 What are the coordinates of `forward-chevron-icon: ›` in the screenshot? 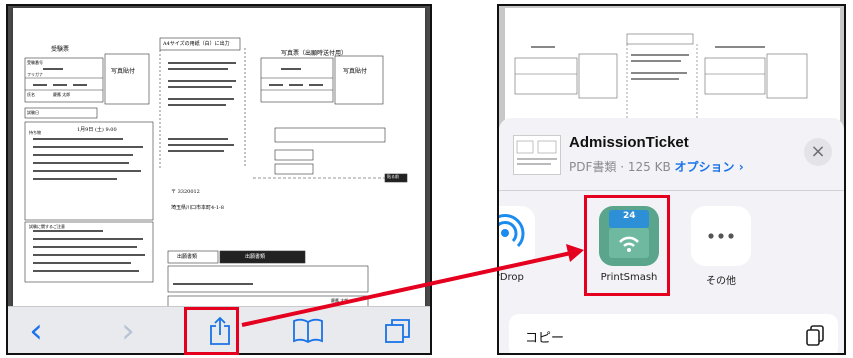 It's located at (128, 331).